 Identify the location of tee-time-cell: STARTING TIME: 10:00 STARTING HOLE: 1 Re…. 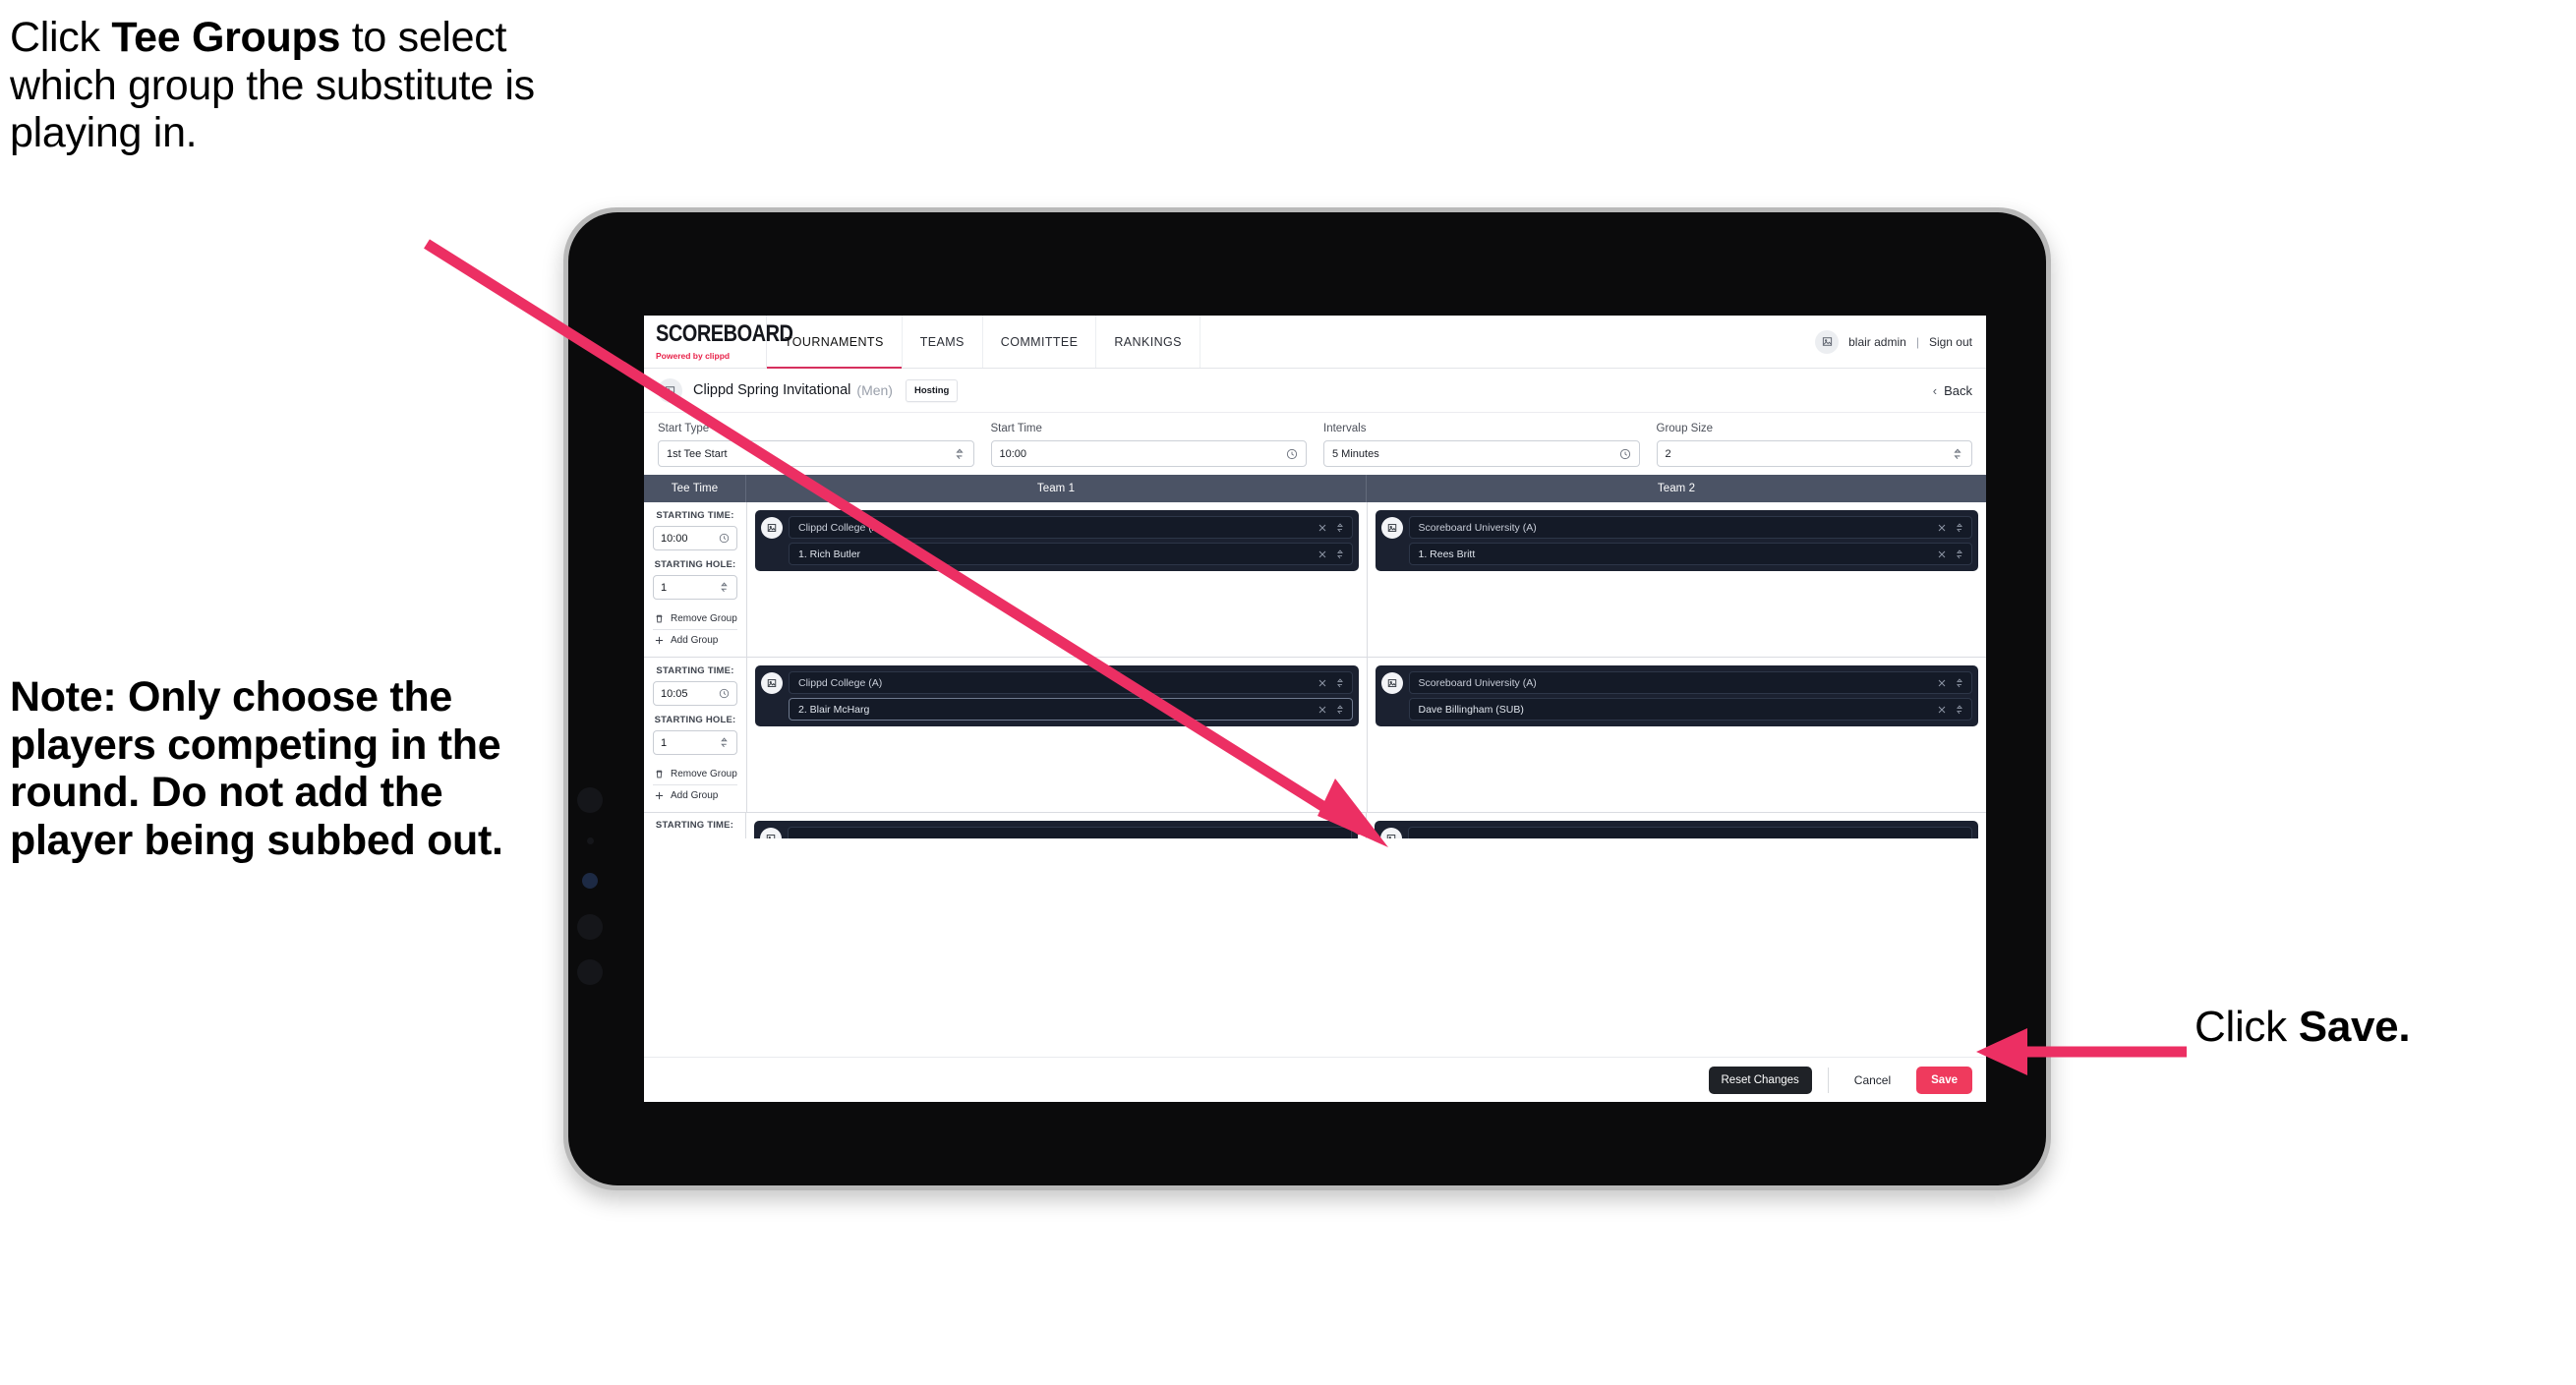
(695, 579).